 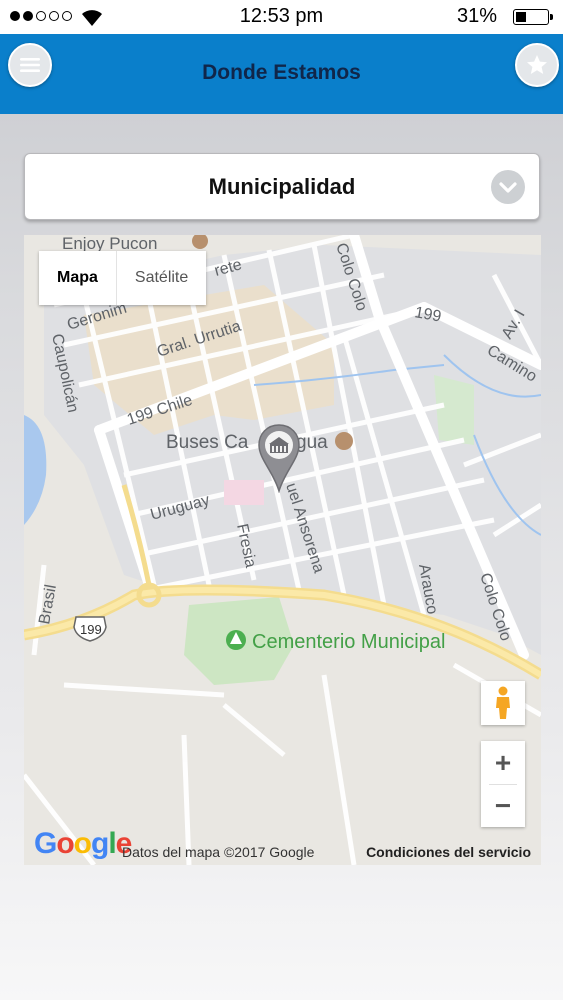 I want to click on map-attribution: Datos del mapa ©2017 Google, so click(x=218, y=852).